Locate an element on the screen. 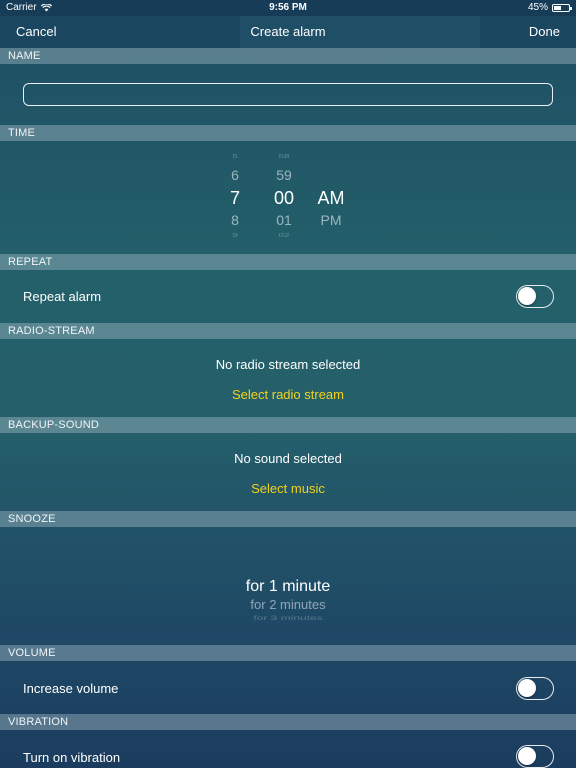  section-header-backup-sound: BACKUP-SOUND is located at coordinates (288, 425).